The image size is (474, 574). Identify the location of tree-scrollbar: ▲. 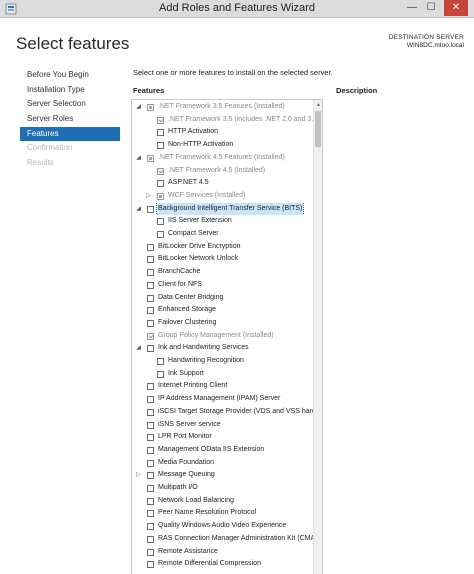
(317, 337).